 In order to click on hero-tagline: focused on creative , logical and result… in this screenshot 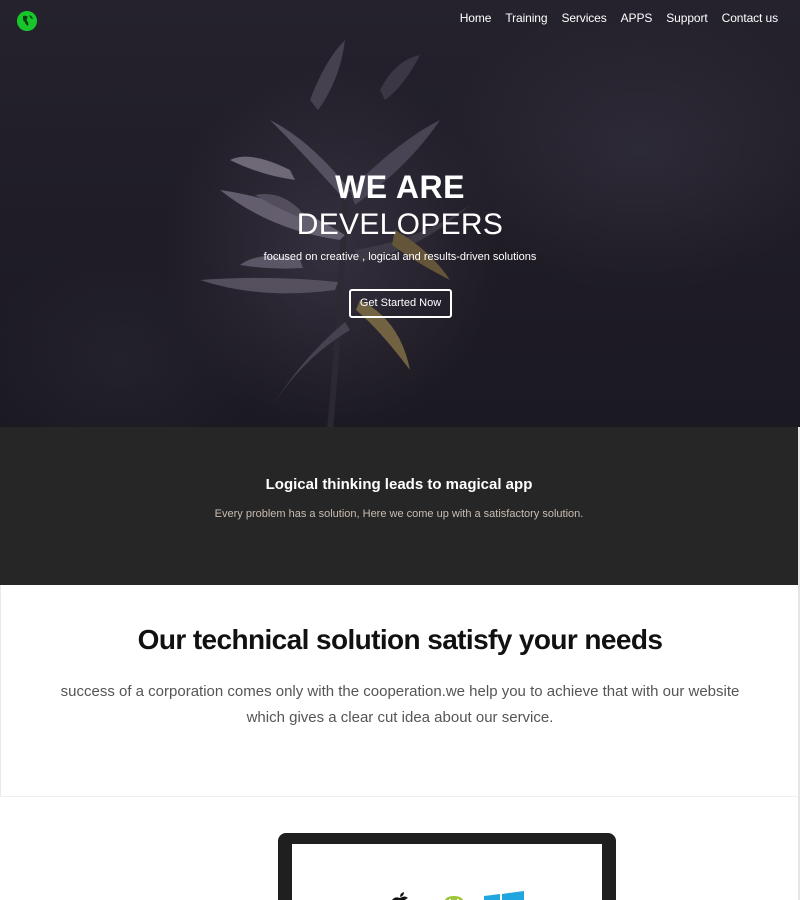, I will do `click(400, 257)`.